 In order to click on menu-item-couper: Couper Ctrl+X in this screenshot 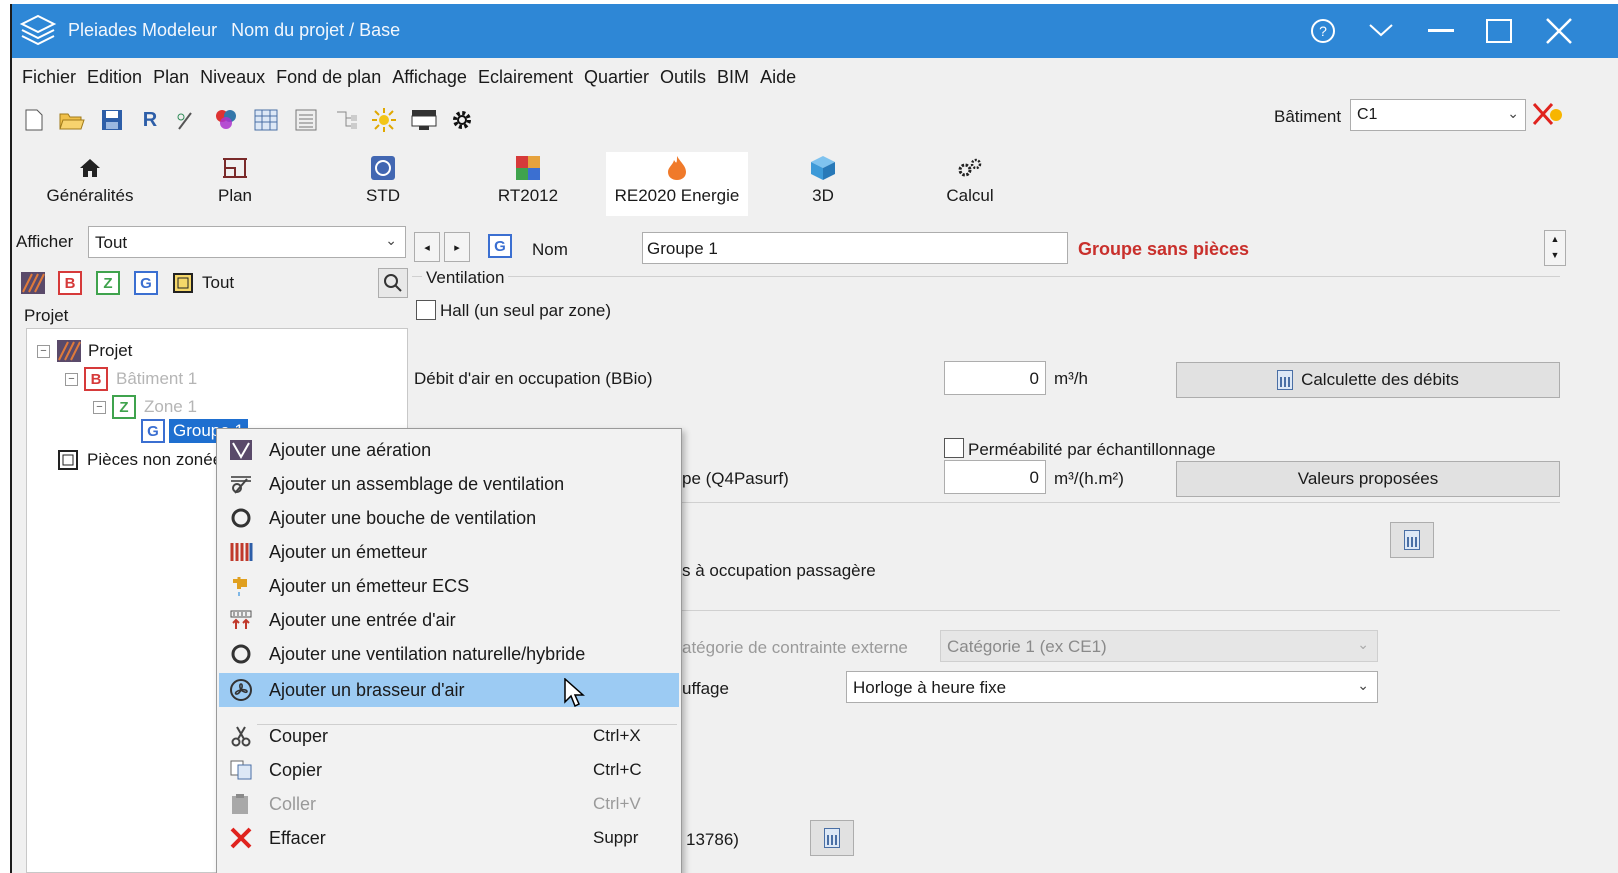, I will do `click(449, 736)`.